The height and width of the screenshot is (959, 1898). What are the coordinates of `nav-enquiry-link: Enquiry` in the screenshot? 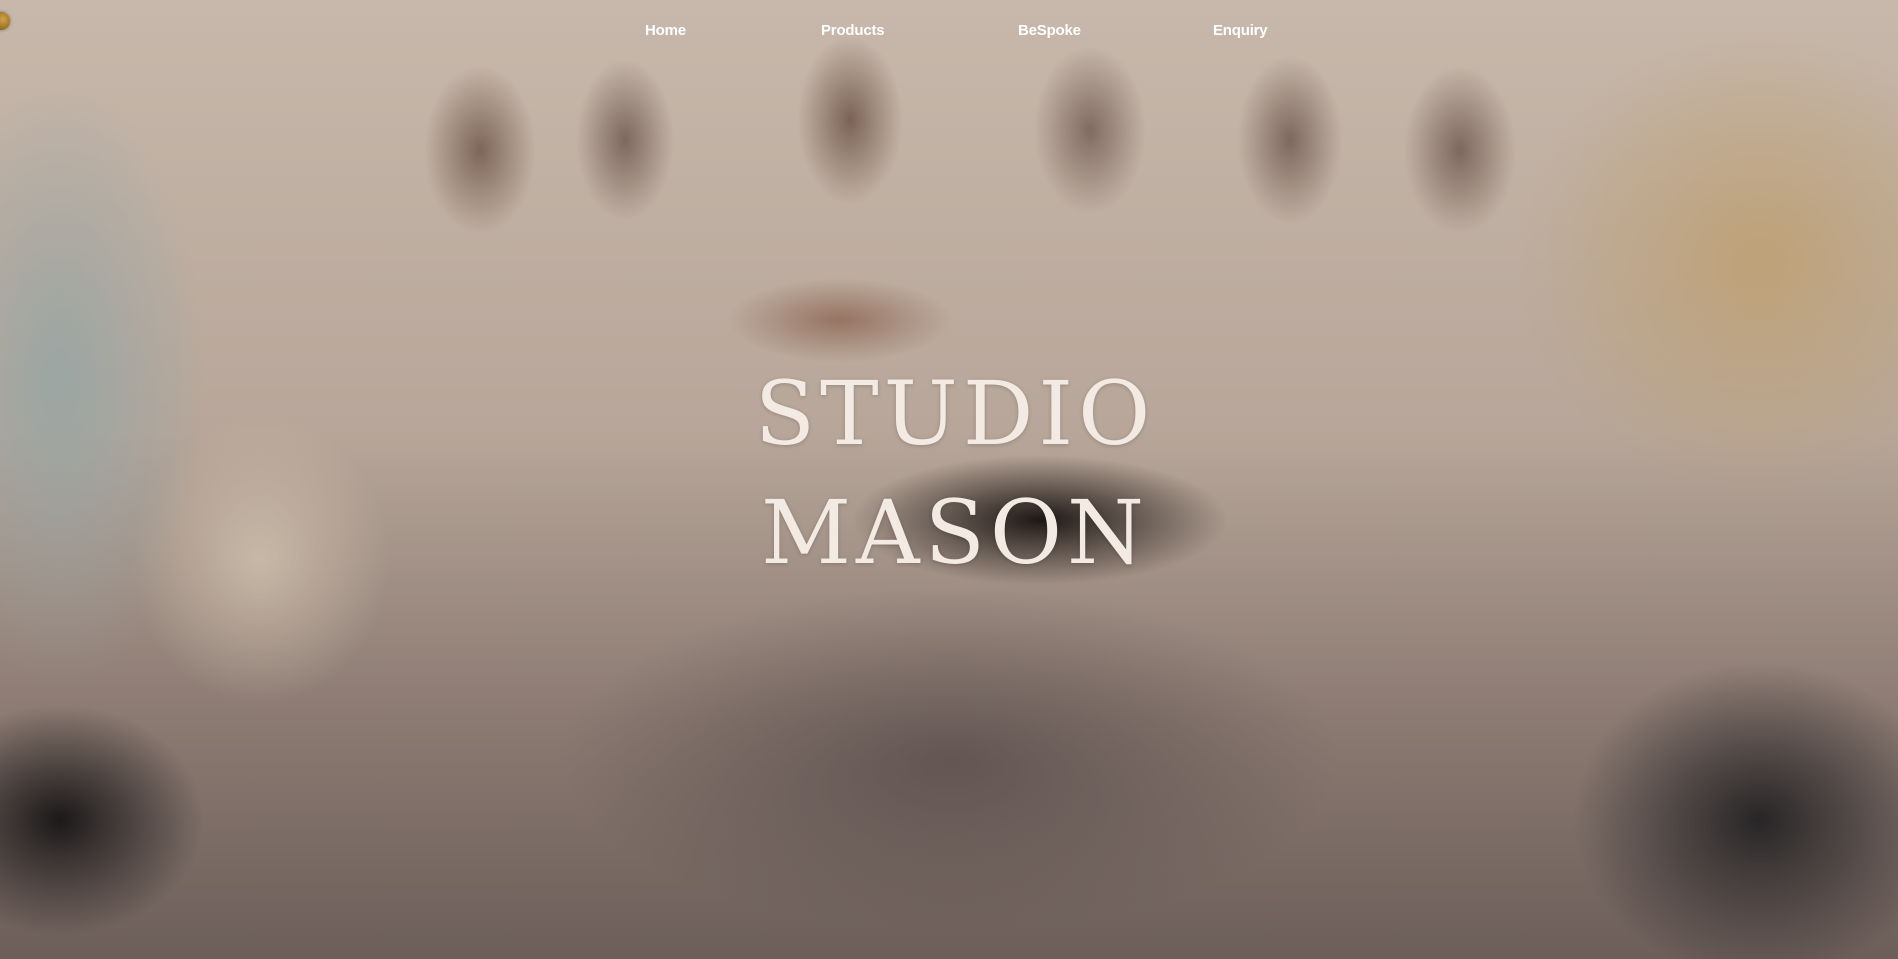 It's located at (1240, 30).